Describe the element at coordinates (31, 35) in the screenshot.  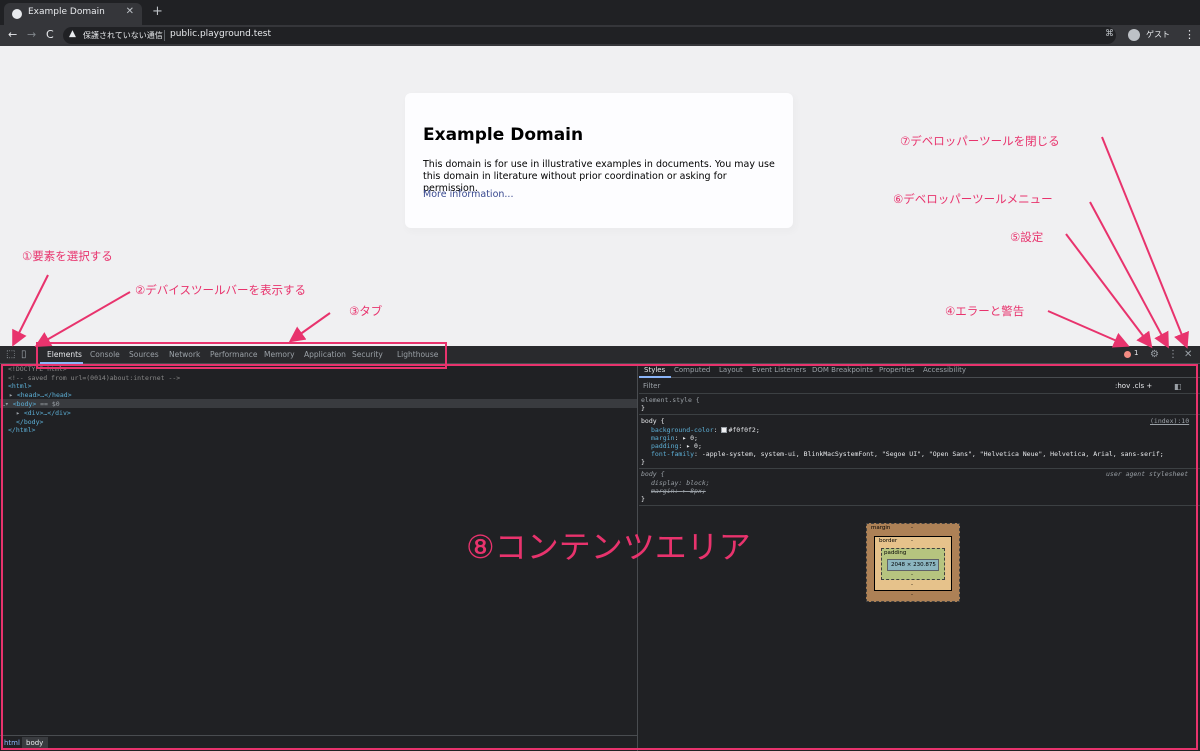
I see `forward-button: →` at that location.